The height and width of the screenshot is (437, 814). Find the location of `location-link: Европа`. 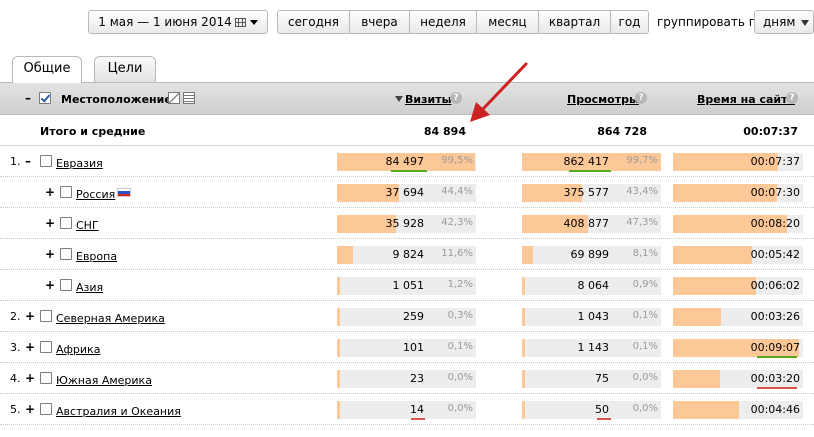

location-link: Европа is located at coordinates (96, 256).